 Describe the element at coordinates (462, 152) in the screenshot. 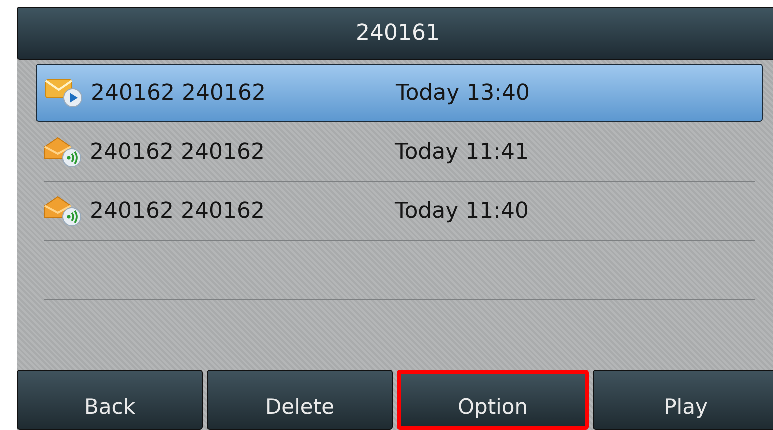

I see `message-time: Today 11:41` at that location.